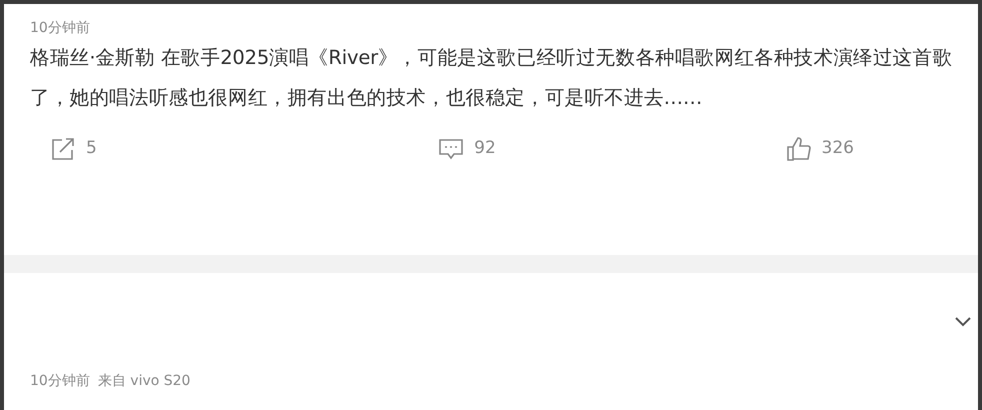 This screenshot has height=410, width=982. I want to click on count-label: 326, so click(838, 148).